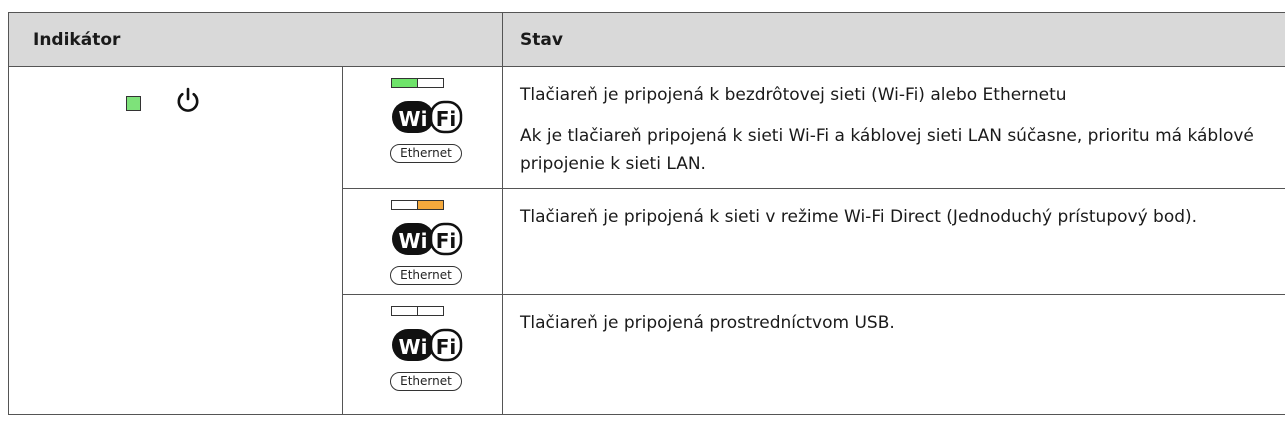 This screenshot has height=432, width=1285. What do you see at coordinates (188, 103) in the screenshot?
I see `power-icon` at bounding box center [188, 103].